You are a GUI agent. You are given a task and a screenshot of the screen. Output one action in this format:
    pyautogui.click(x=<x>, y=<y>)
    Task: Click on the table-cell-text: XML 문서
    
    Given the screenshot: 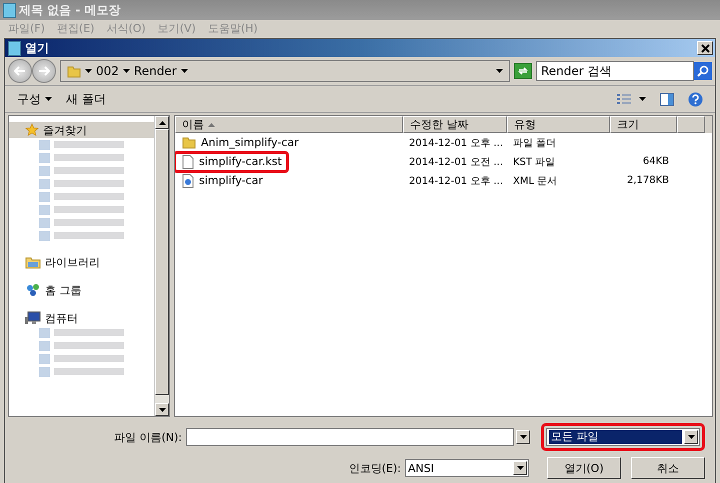 What is the action you would take?
    pyautogui.click(x=535, y=181)
    